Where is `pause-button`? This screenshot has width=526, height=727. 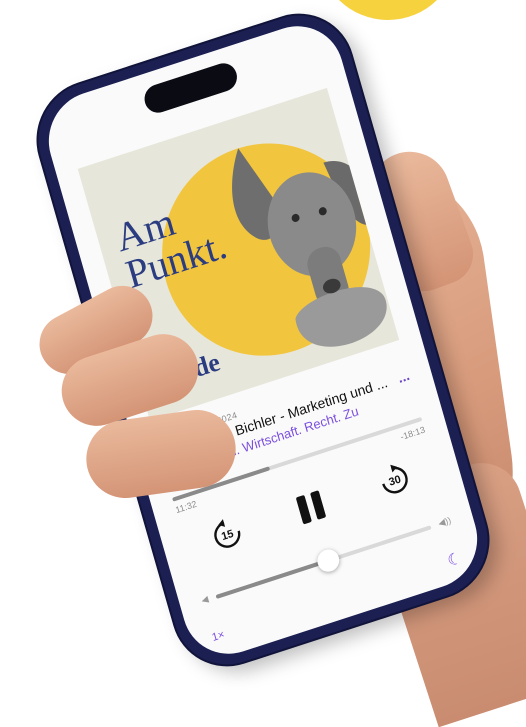 pause-button is located at coordinates (310, 507).